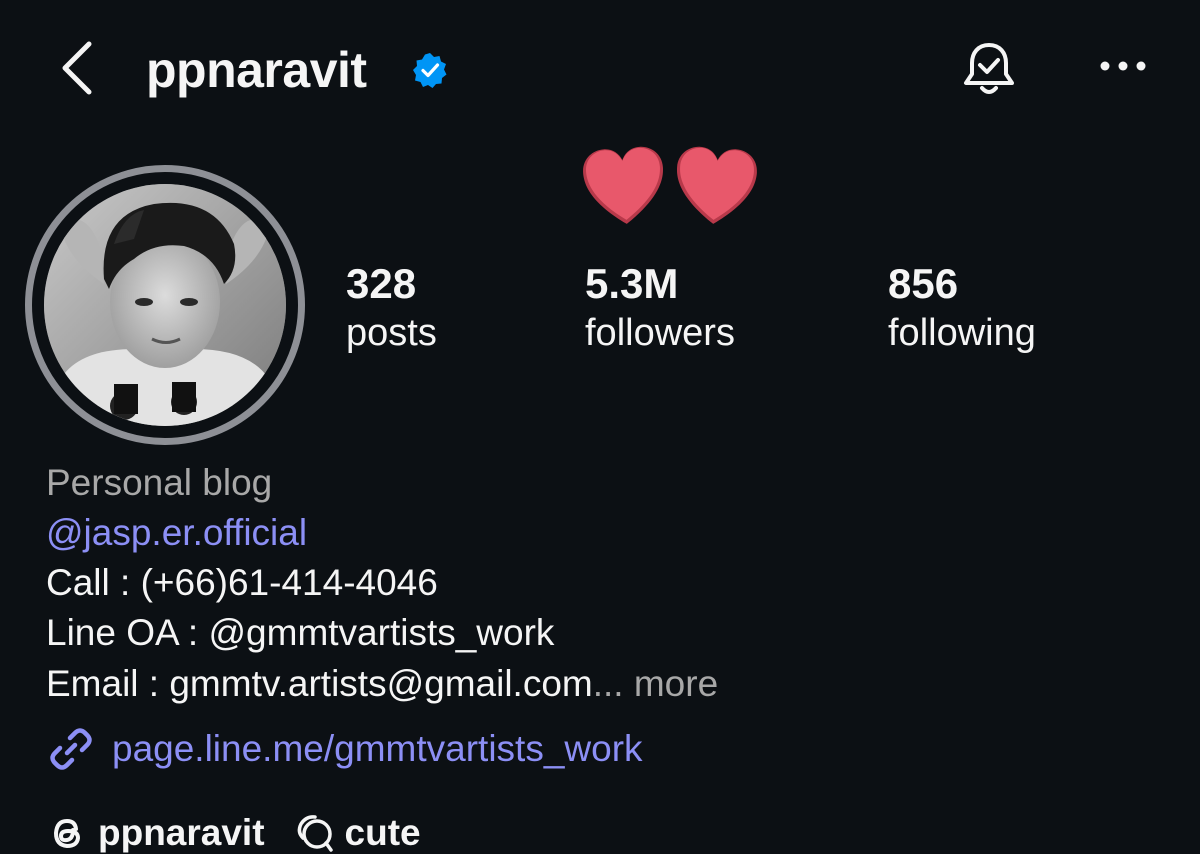 This screenshot has width=1200, height=854. Describe the element at coordinates (300, 632) in the screenshot. I see `bio-line-oa: Line OA : @gmmtvartists_work` at that location.